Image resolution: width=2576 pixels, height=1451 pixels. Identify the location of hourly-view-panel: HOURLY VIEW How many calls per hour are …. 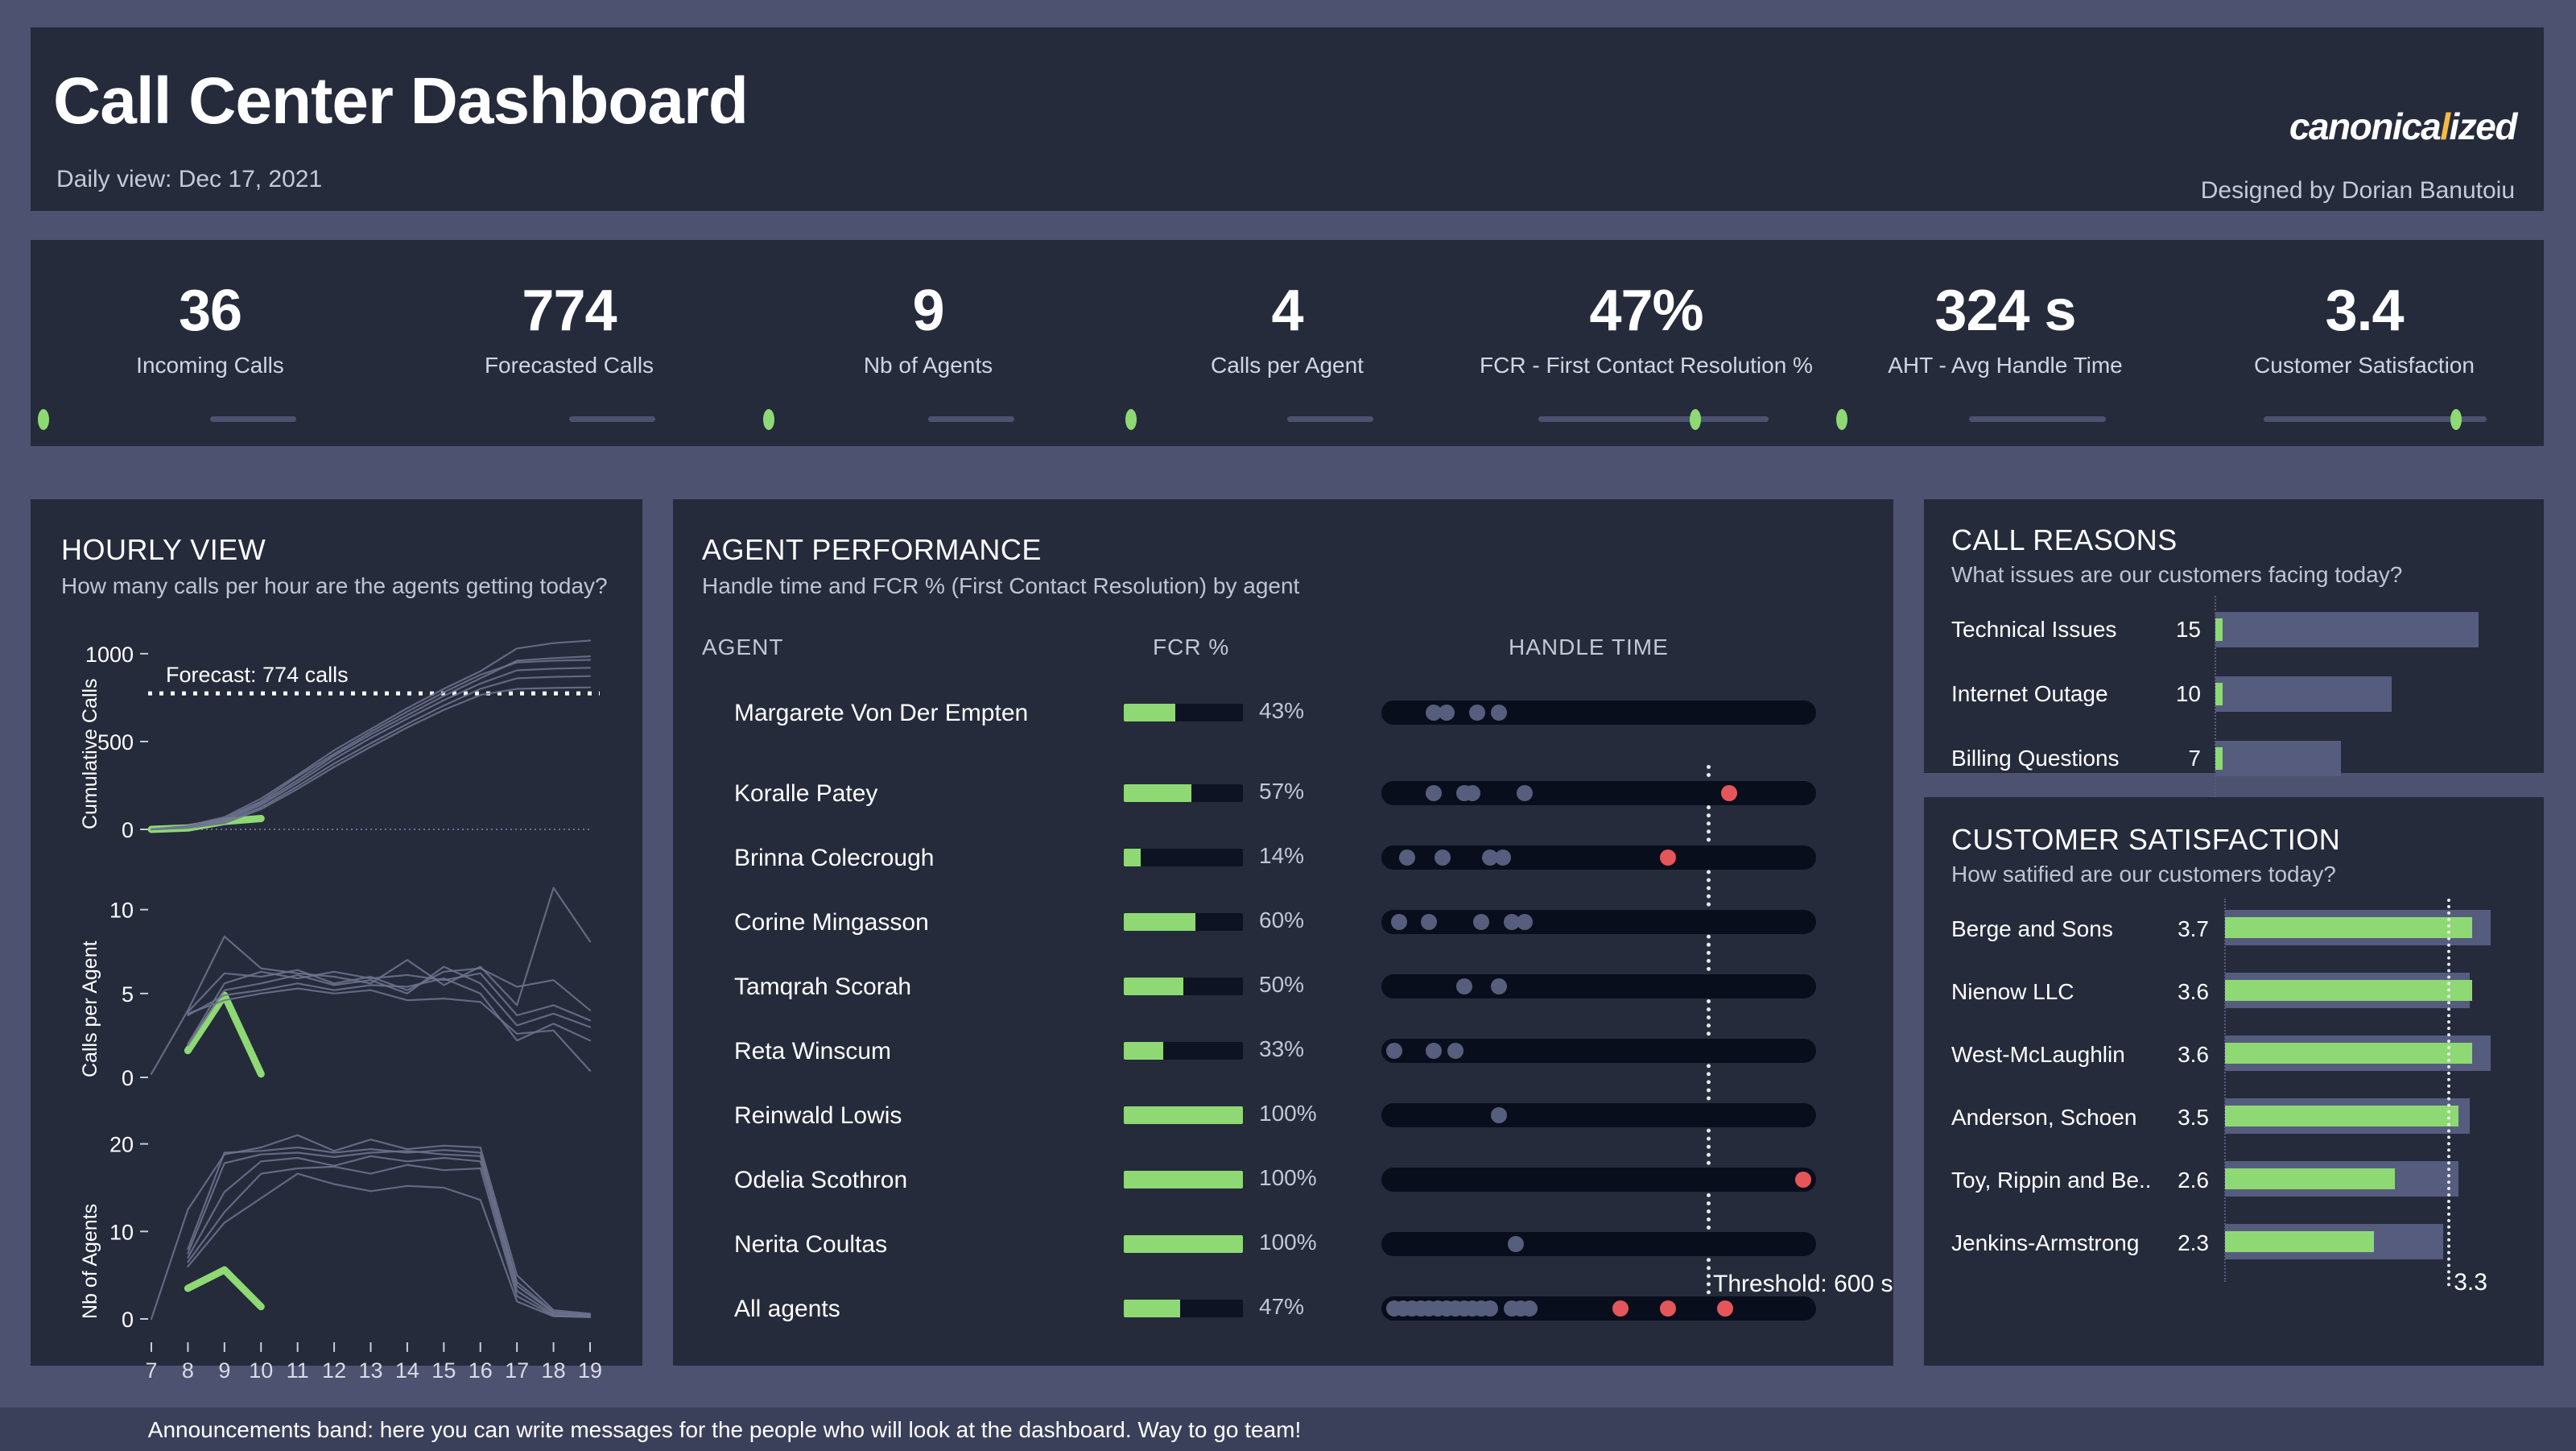
(336, 941).